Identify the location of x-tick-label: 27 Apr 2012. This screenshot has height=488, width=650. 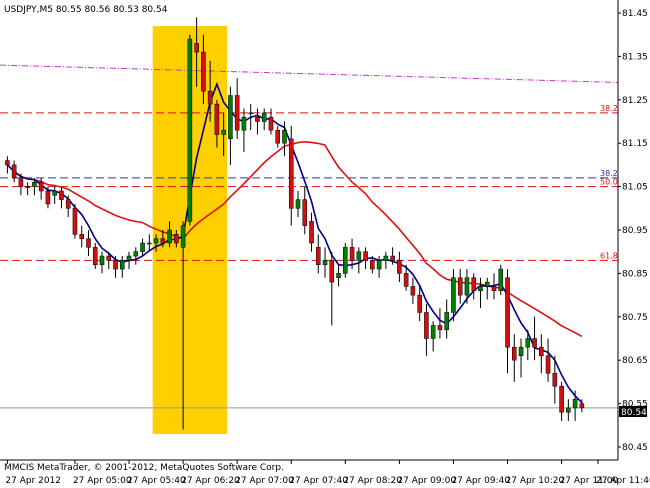
(33, 481).